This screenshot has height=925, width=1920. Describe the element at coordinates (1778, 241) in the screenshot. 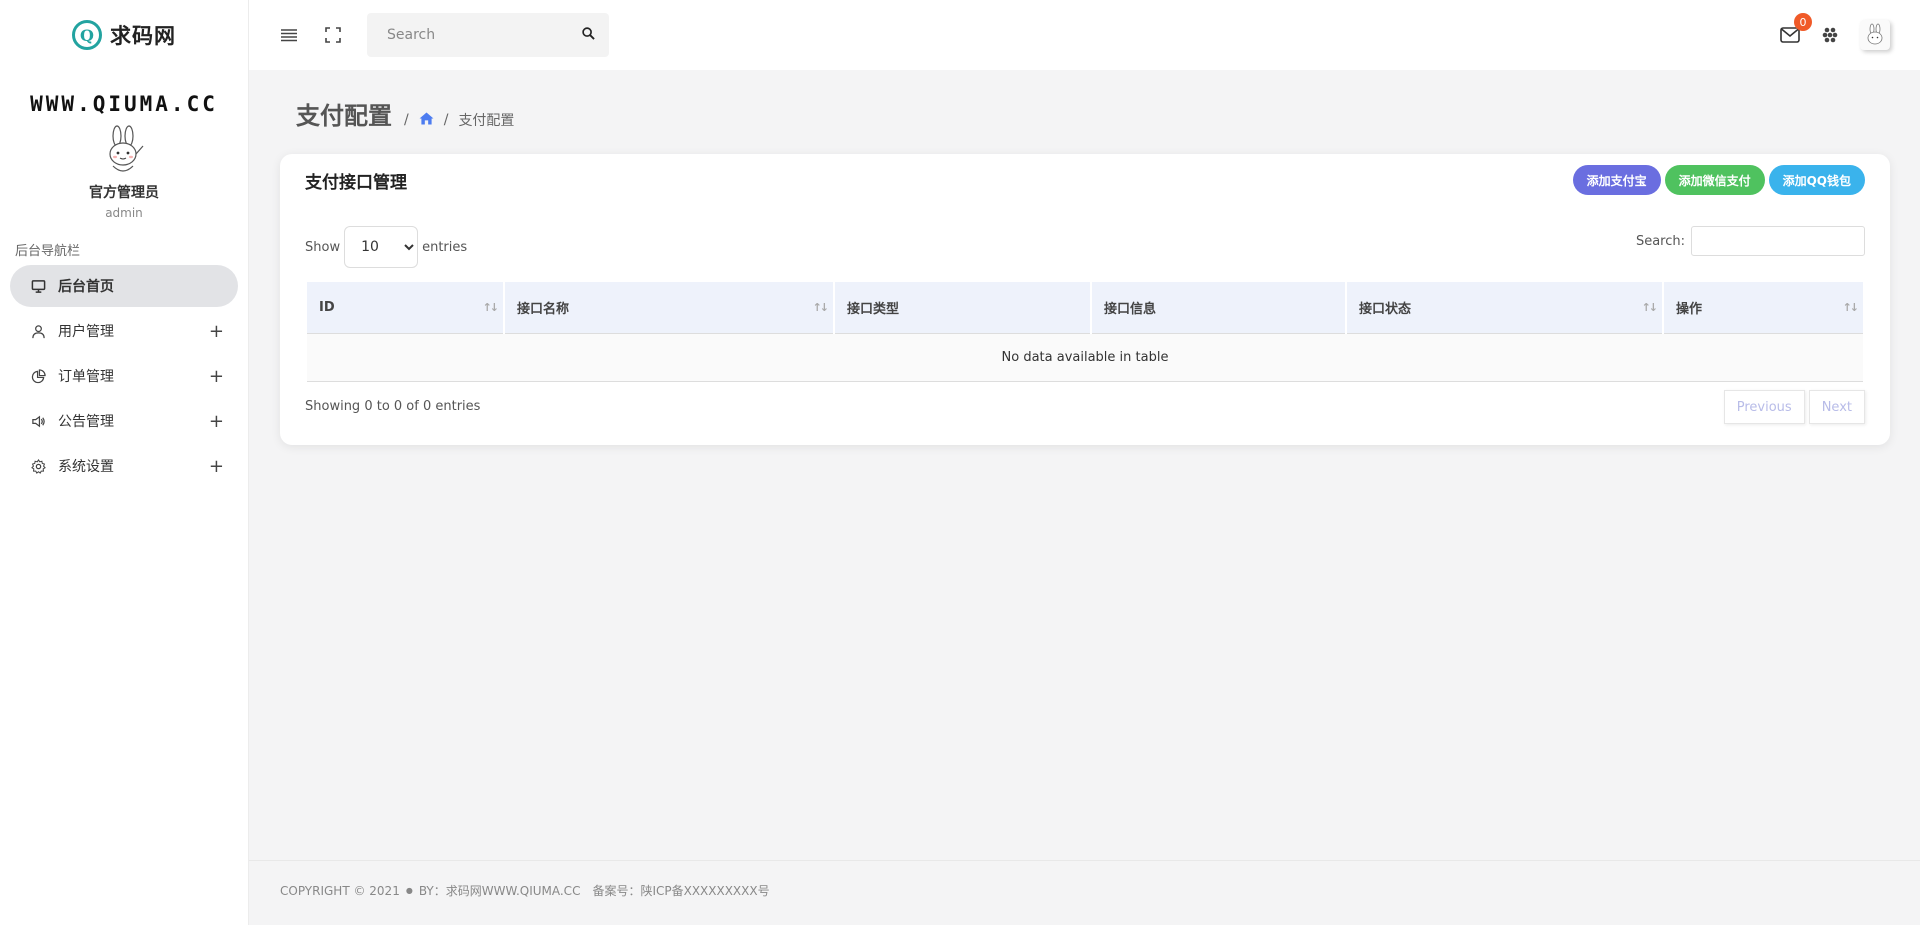

I see `table-search-input` at that location.